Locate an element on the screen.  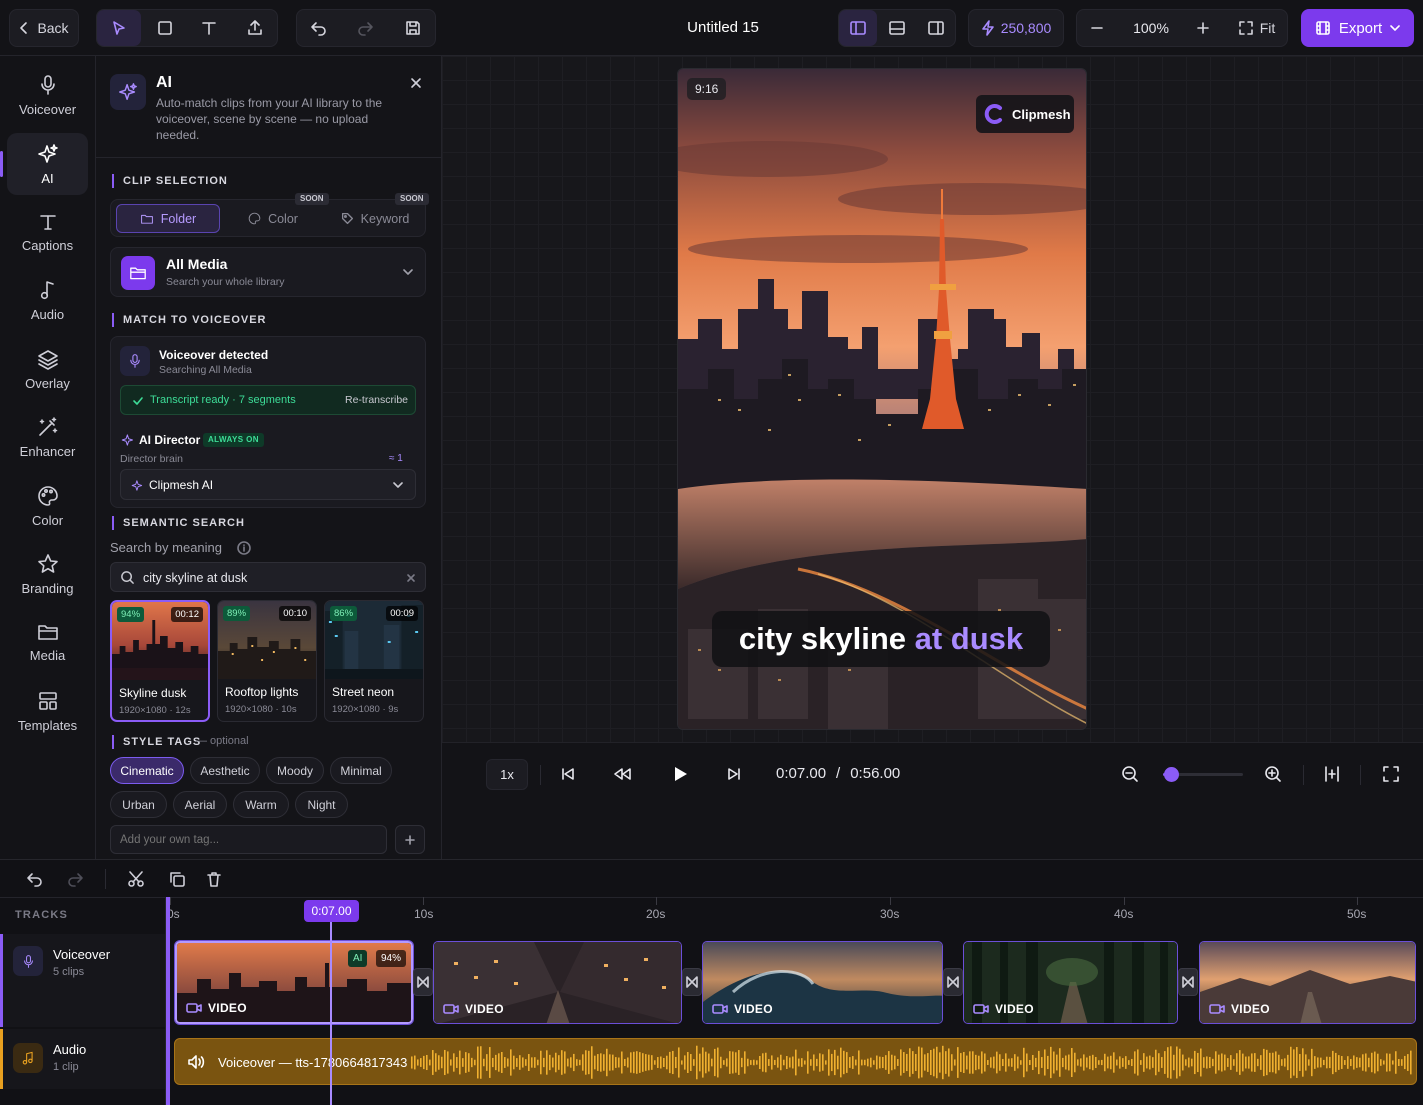
back-button: Back is located at coordinates (44, 28).